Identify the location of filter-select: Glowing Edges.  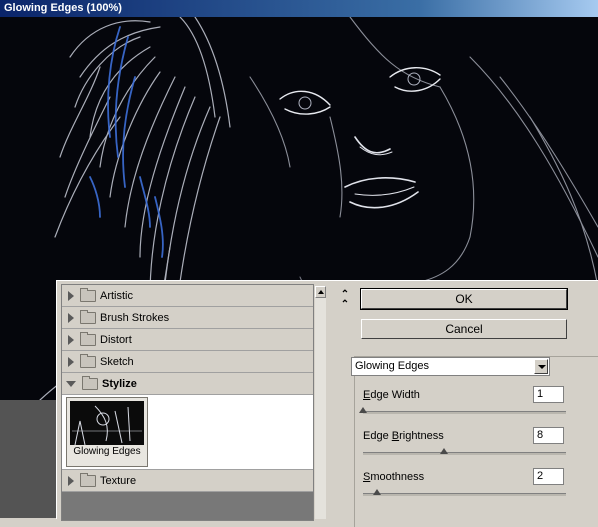
(450, 366).